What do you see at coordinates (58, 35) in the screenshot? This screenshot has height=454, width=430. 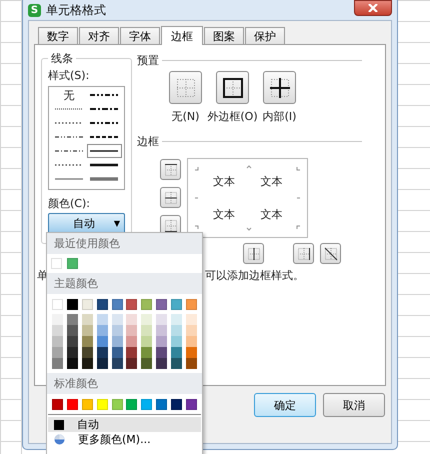 I see `tab: 数字` at bounding box center [58, 35].